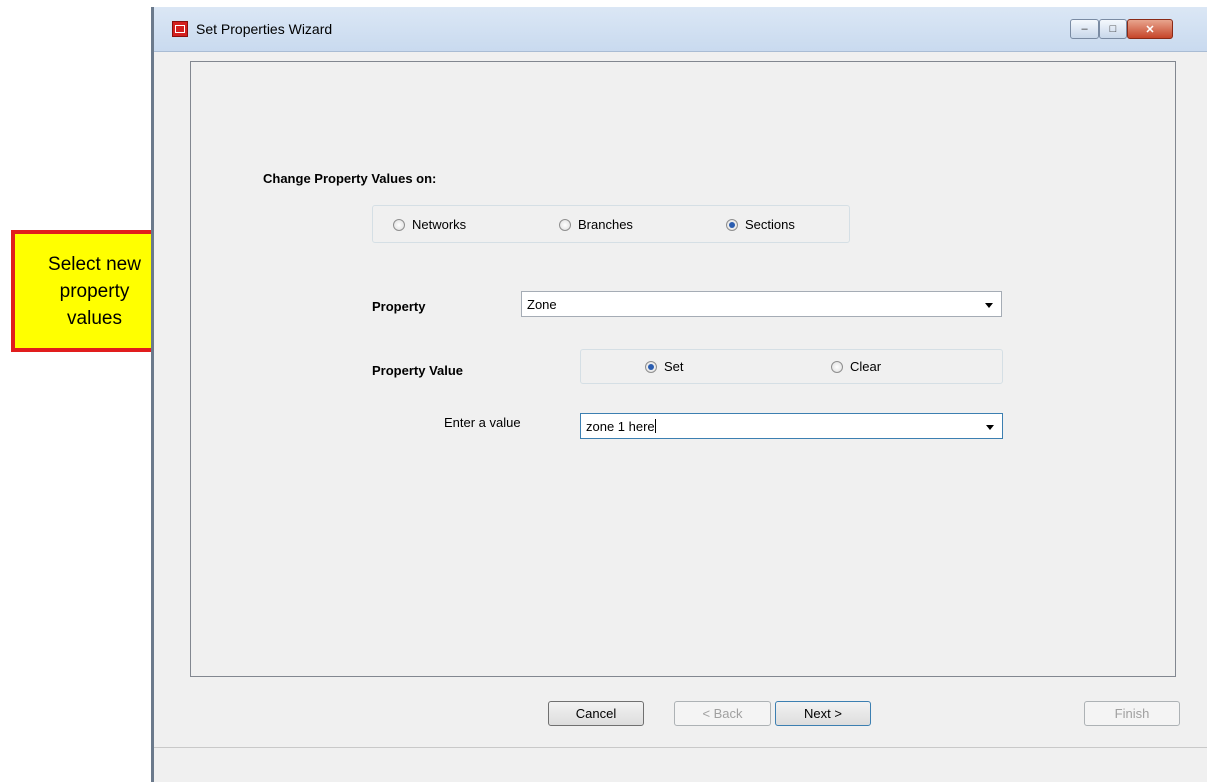 The width and height of the screenshot is (1207, 782). Describe the element at coordinates (264, 29) in the screenshot. I see `window-title: Set Properties Wizard` at that location.